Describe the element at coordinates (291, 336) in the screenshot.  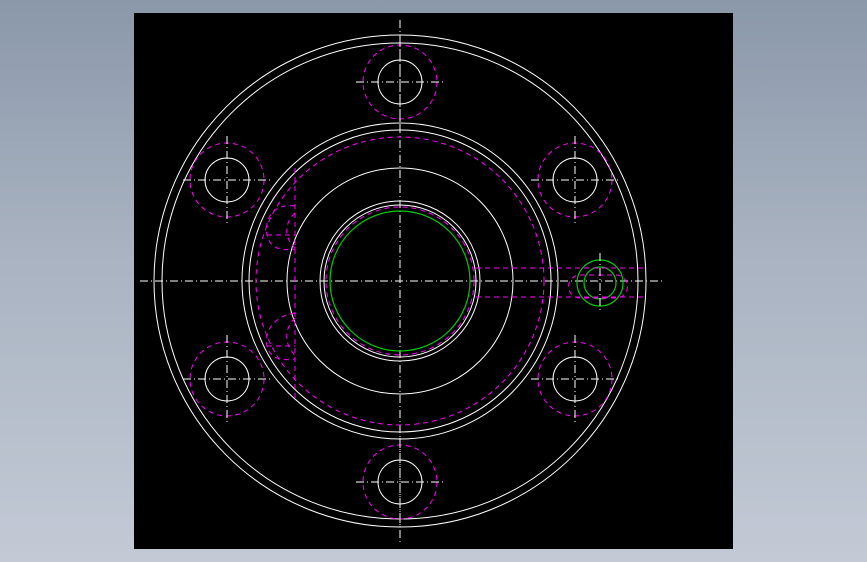
I see `pocket-lower-inner-arc` at that location.